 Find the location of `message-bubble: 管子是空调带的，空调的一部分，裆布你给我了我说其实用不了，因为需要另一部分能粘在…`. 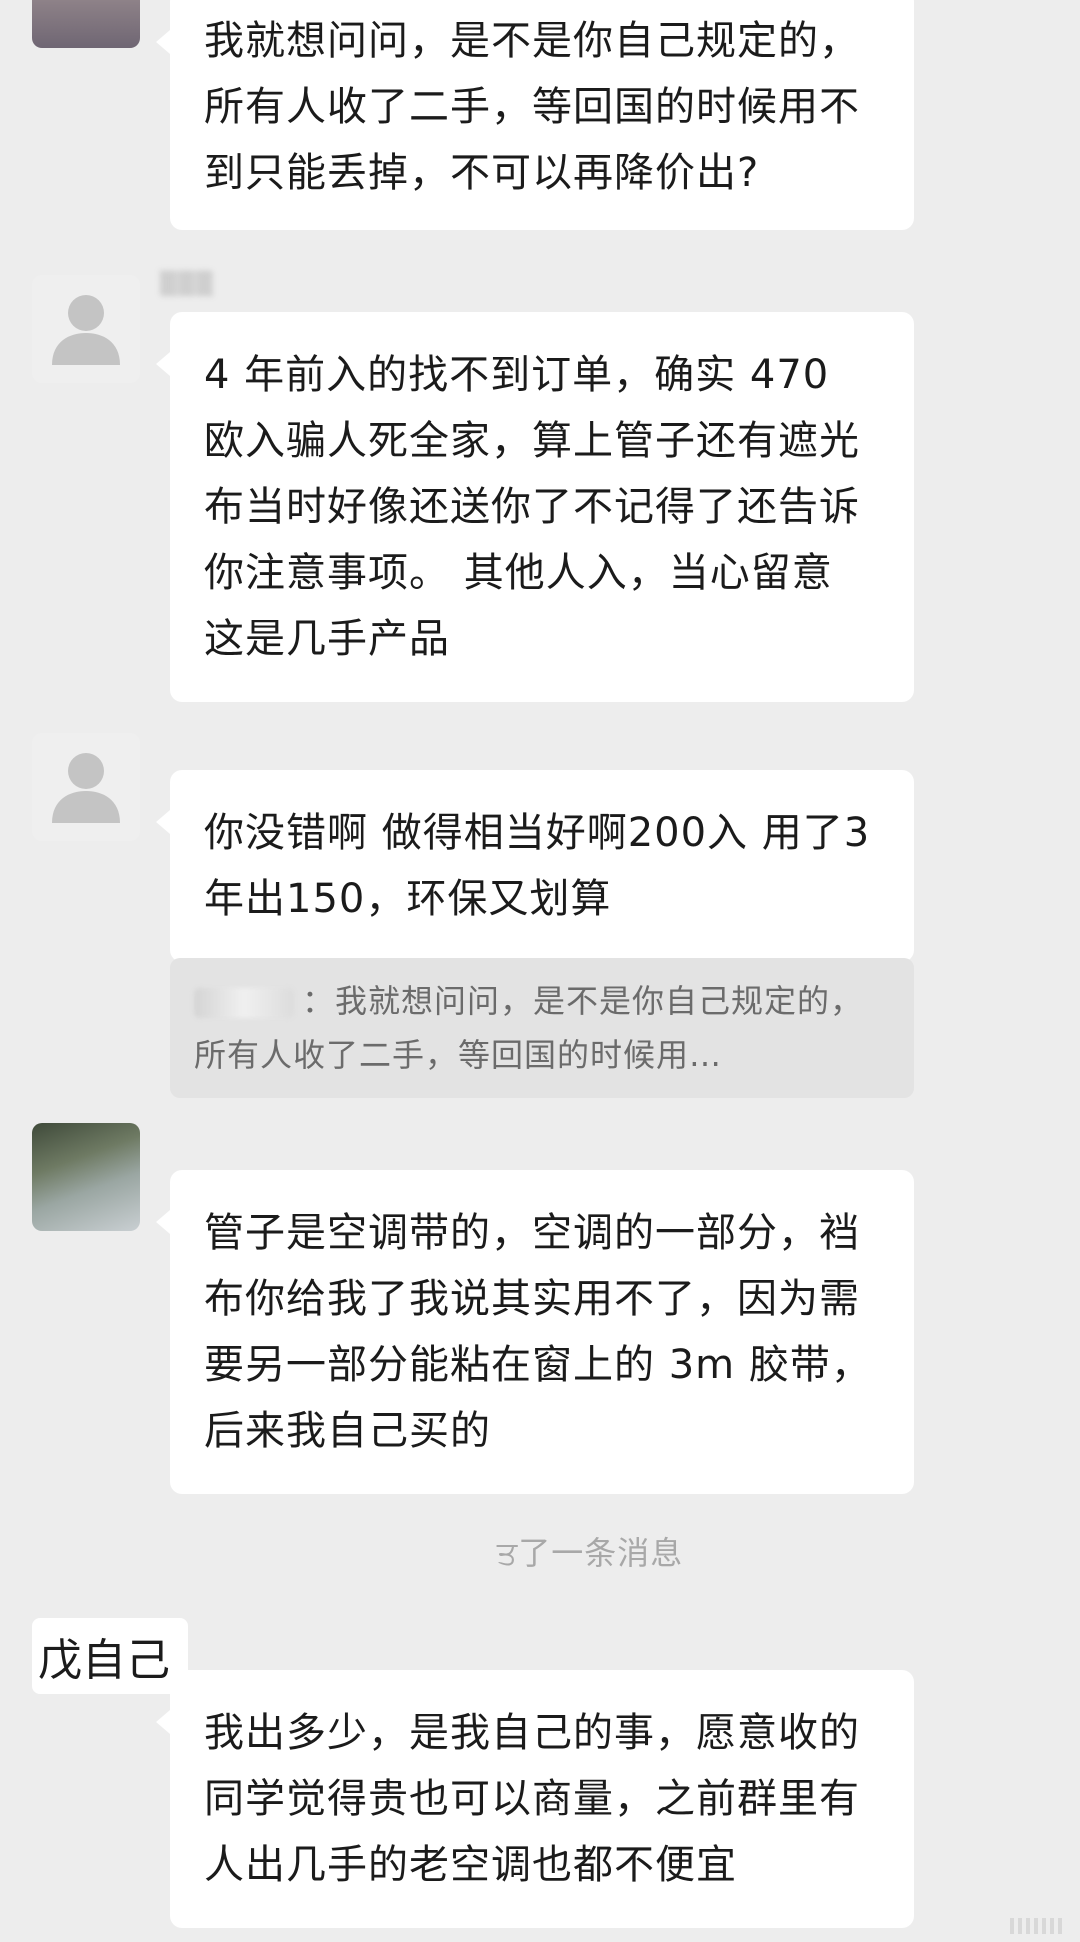

message-bubble: 管子是空调带的，空调的一部分，裆布你给我了我说其实用不了，因为需要另一部分能粘在… is located at coordinates (535, 1332).